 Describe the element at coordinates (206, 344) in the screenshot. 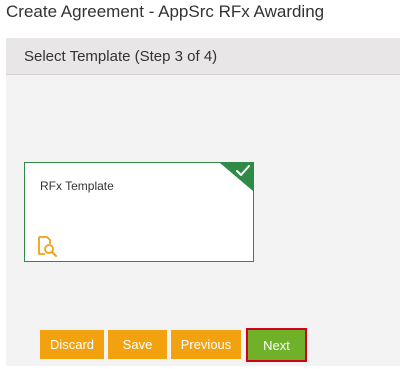

I see `previous-button: Previous` at that location.